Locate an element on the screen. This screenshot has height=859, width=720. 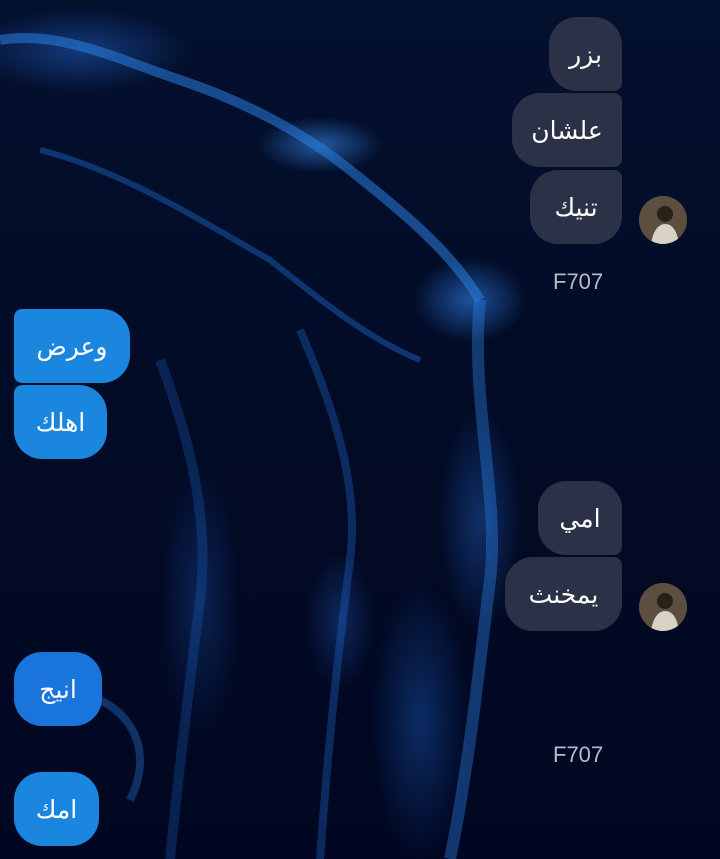
message-text: انيج is located at coordinates (58, 689).